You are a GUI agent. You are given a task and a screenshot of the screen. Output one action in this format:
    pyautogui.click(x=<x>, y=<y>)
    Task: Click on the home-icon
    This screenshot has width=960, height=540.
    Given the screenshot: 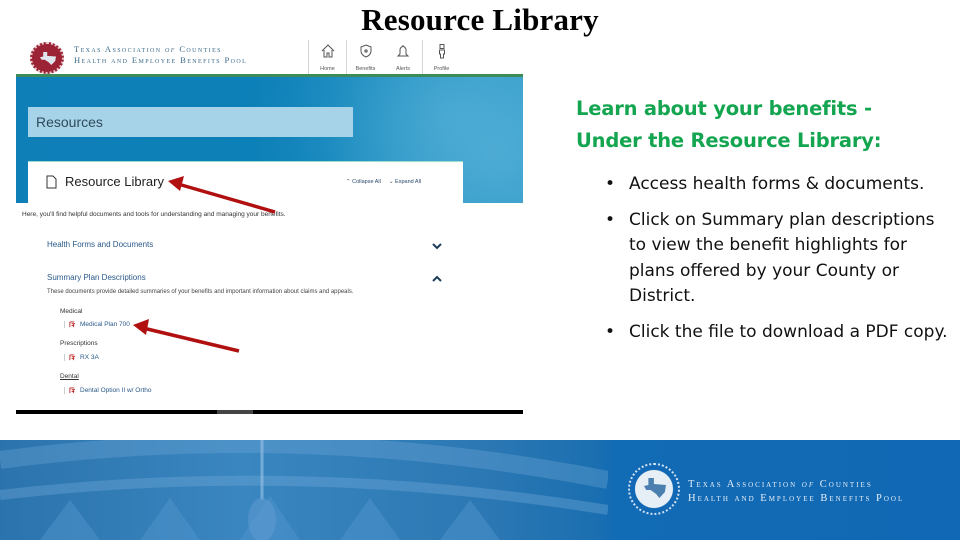 What is the action you would take?
    pyautogui.click(x=328, y=51)
    